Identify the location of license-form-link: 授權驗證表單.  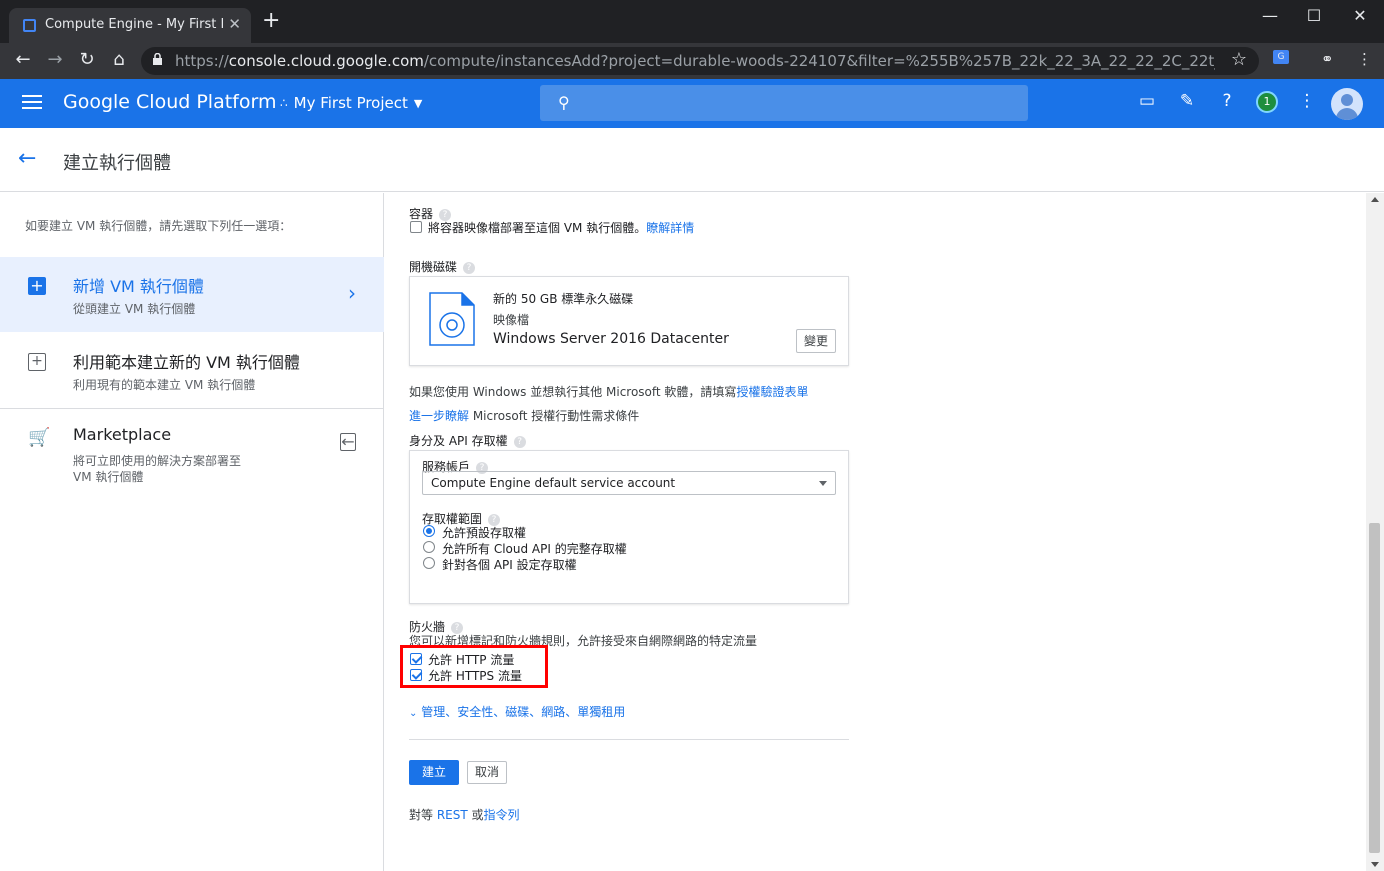
(772, 392).